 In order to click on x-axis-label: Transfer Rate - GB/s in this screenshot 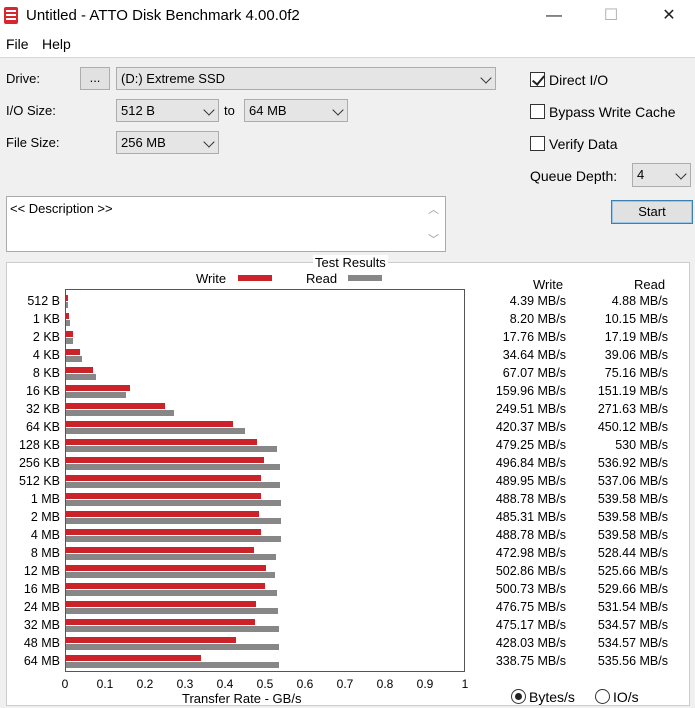, I will do `click(242, 698)`.